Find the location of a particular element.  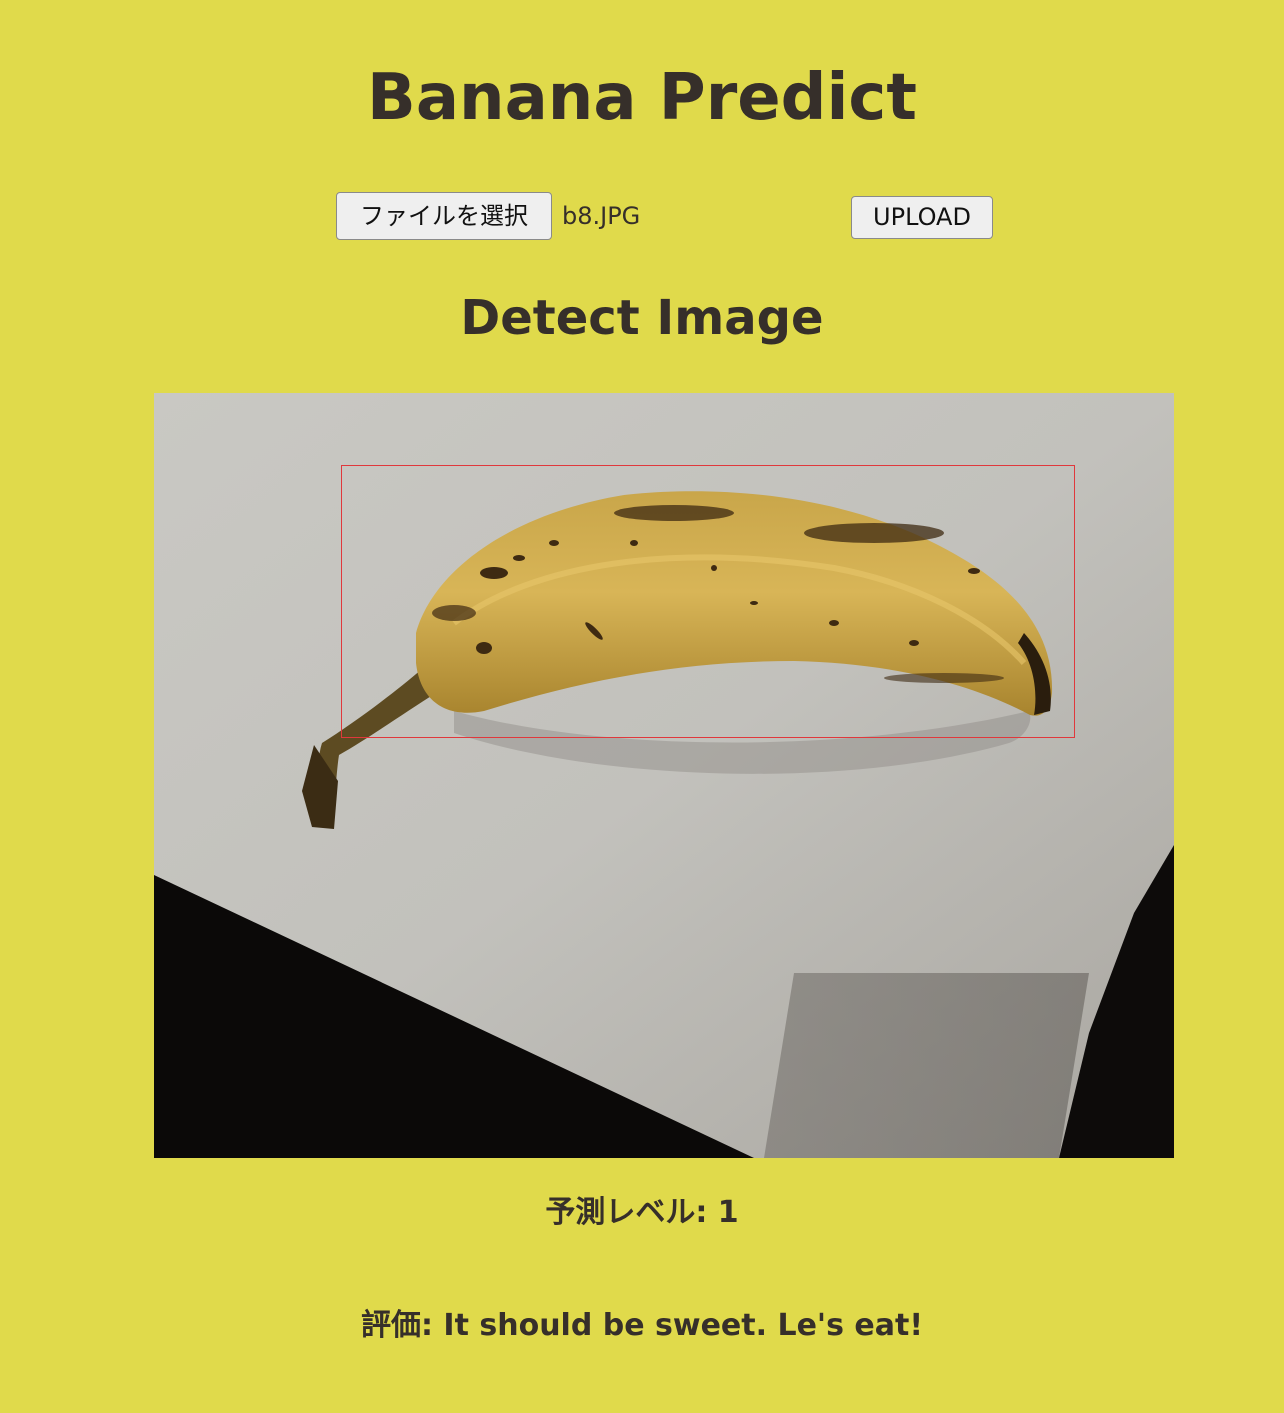

prediction-level-label: 予測レベル: is located at coordinates (626, 1212).